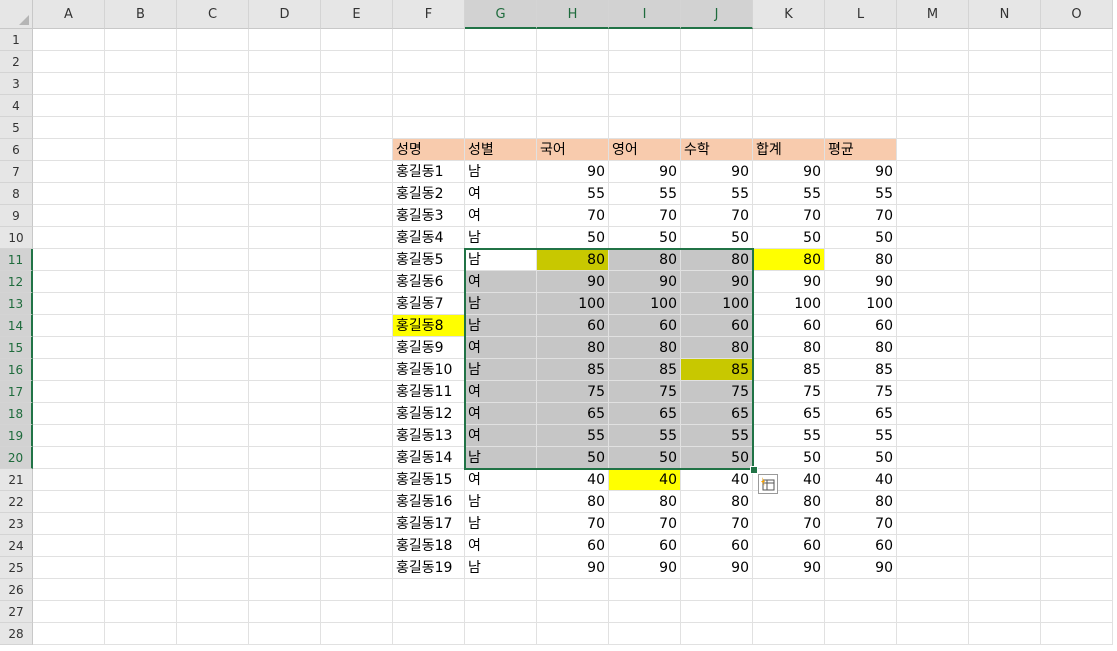 The height and width of the screenshot is (651, 1117). I want to click on table-cell: 홍길동16, so click(429, 502).